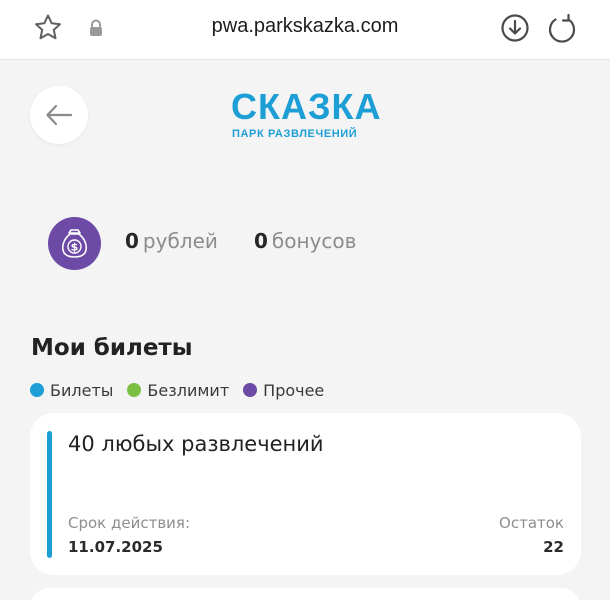  What do you see at coordinates (305, 26) in the screenshot?
I see `url-text: pwa.parkskazka.com` at bounding box center [305, 26].